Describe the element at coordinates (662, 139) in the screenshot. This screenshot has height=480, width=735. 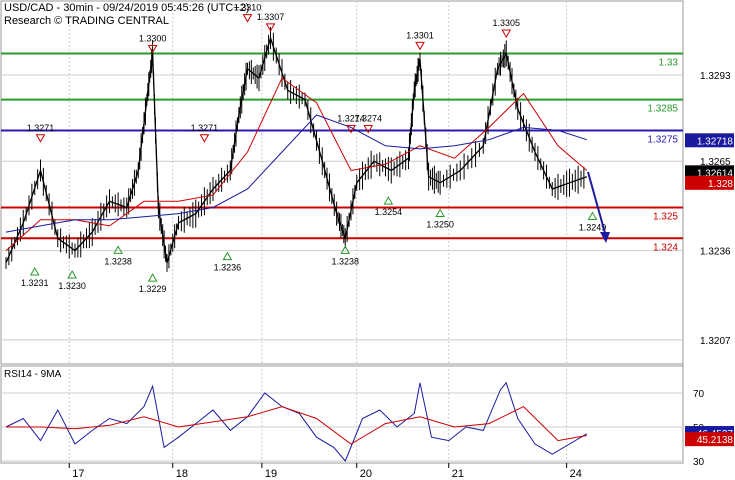
I see `level-label: 1.3275` at that location.